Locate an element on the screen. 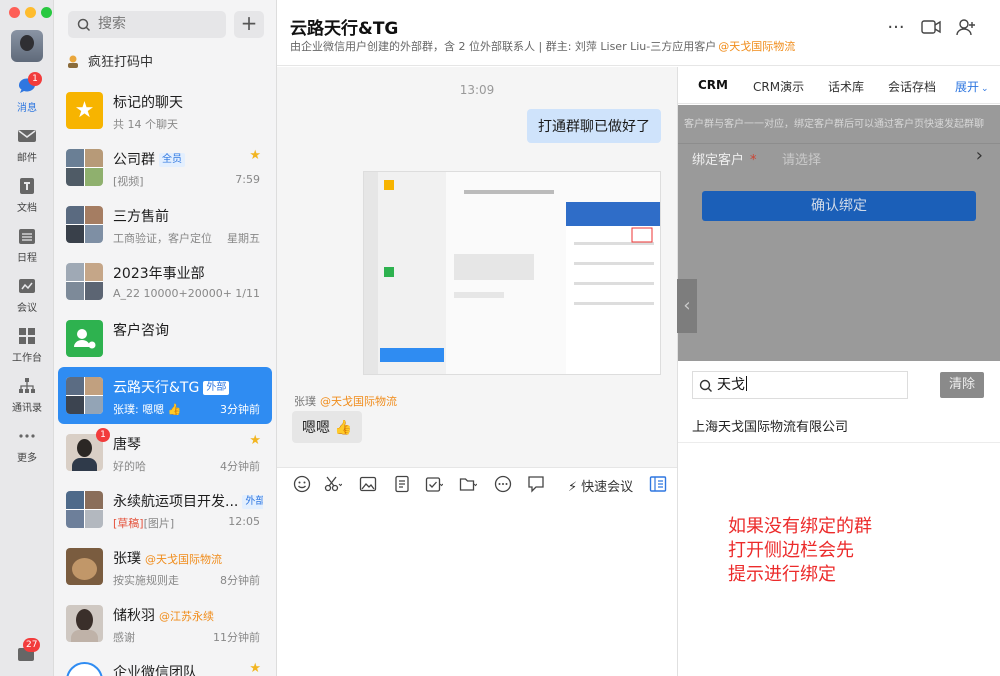 Image resolution: width=1000 pixels, height=676 pixels. scissors-icon is located at coordinates (333, 484).